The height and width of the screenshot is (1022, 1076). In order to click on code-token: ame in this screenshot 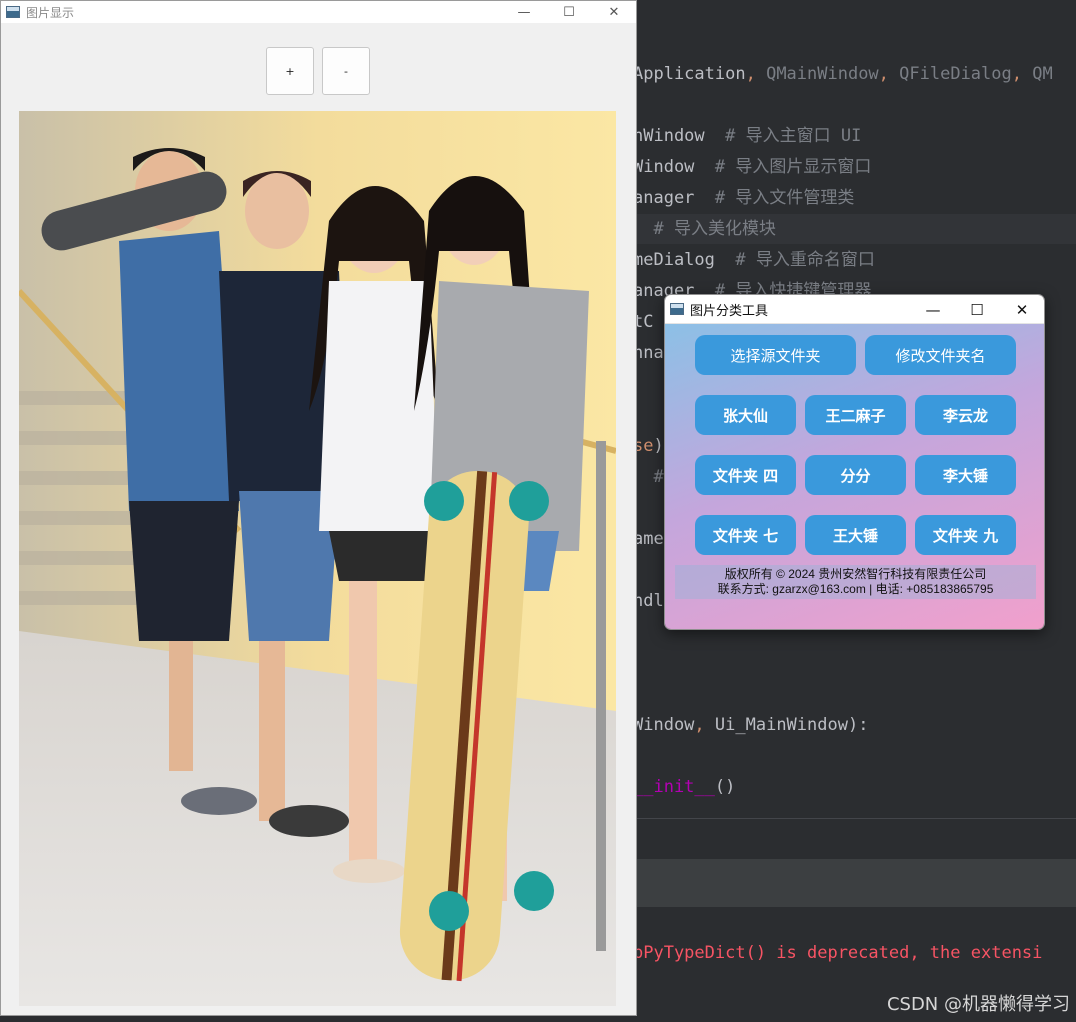, I will do `click(648, 539)`.